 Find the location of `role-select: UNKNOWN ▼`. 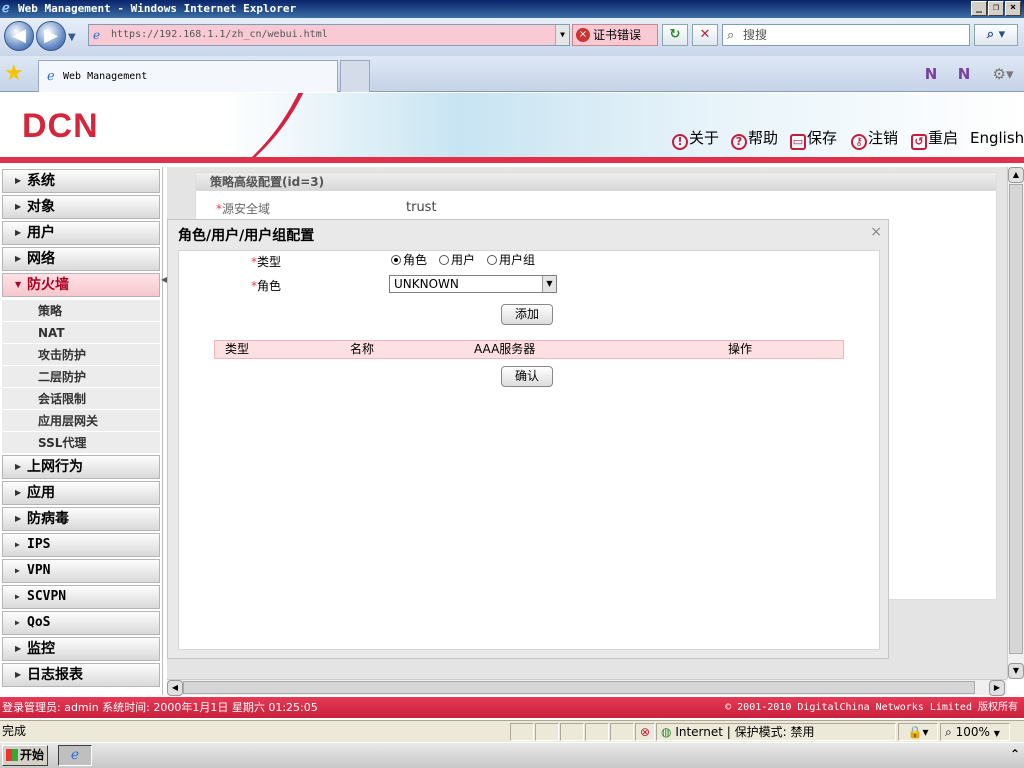

role-select: UNKNOWN ▼ is located at coordinates (473, 284).